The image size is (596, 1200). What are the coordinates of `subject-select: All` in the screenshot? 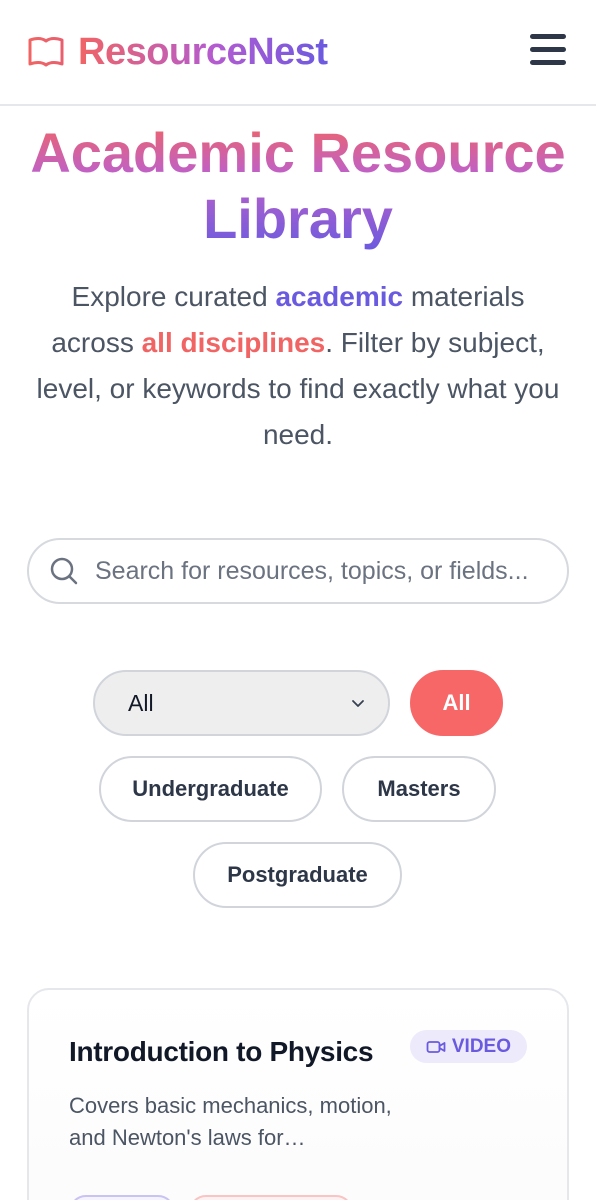 It's located at (241, 703).